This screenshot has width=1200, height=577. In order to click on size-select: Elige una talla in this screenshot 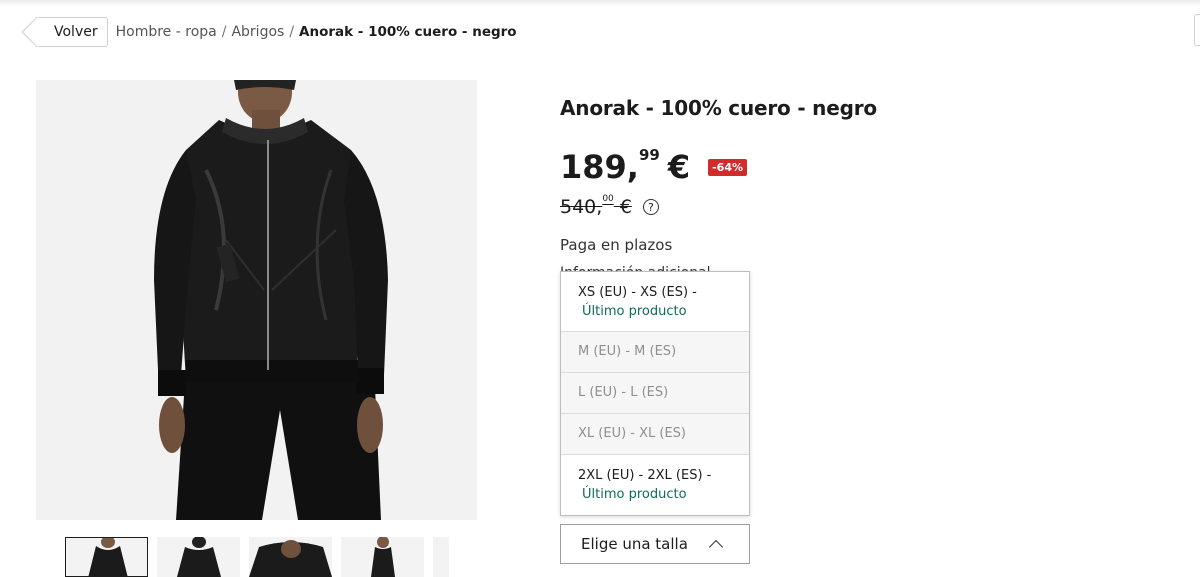, I will do `click(655, 544)`.